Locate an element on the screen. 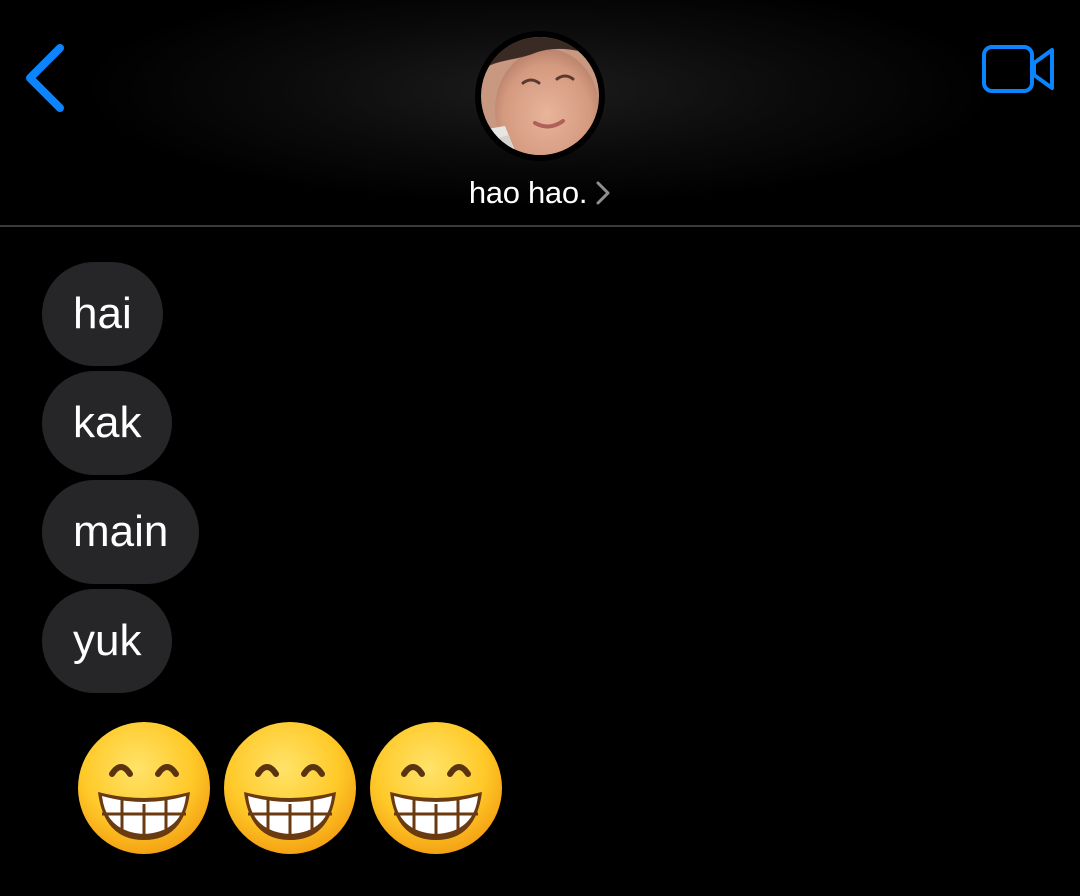 This screenshot has width=1080, height=896. message-bubble: yuk is located at coordinates (107, 641).